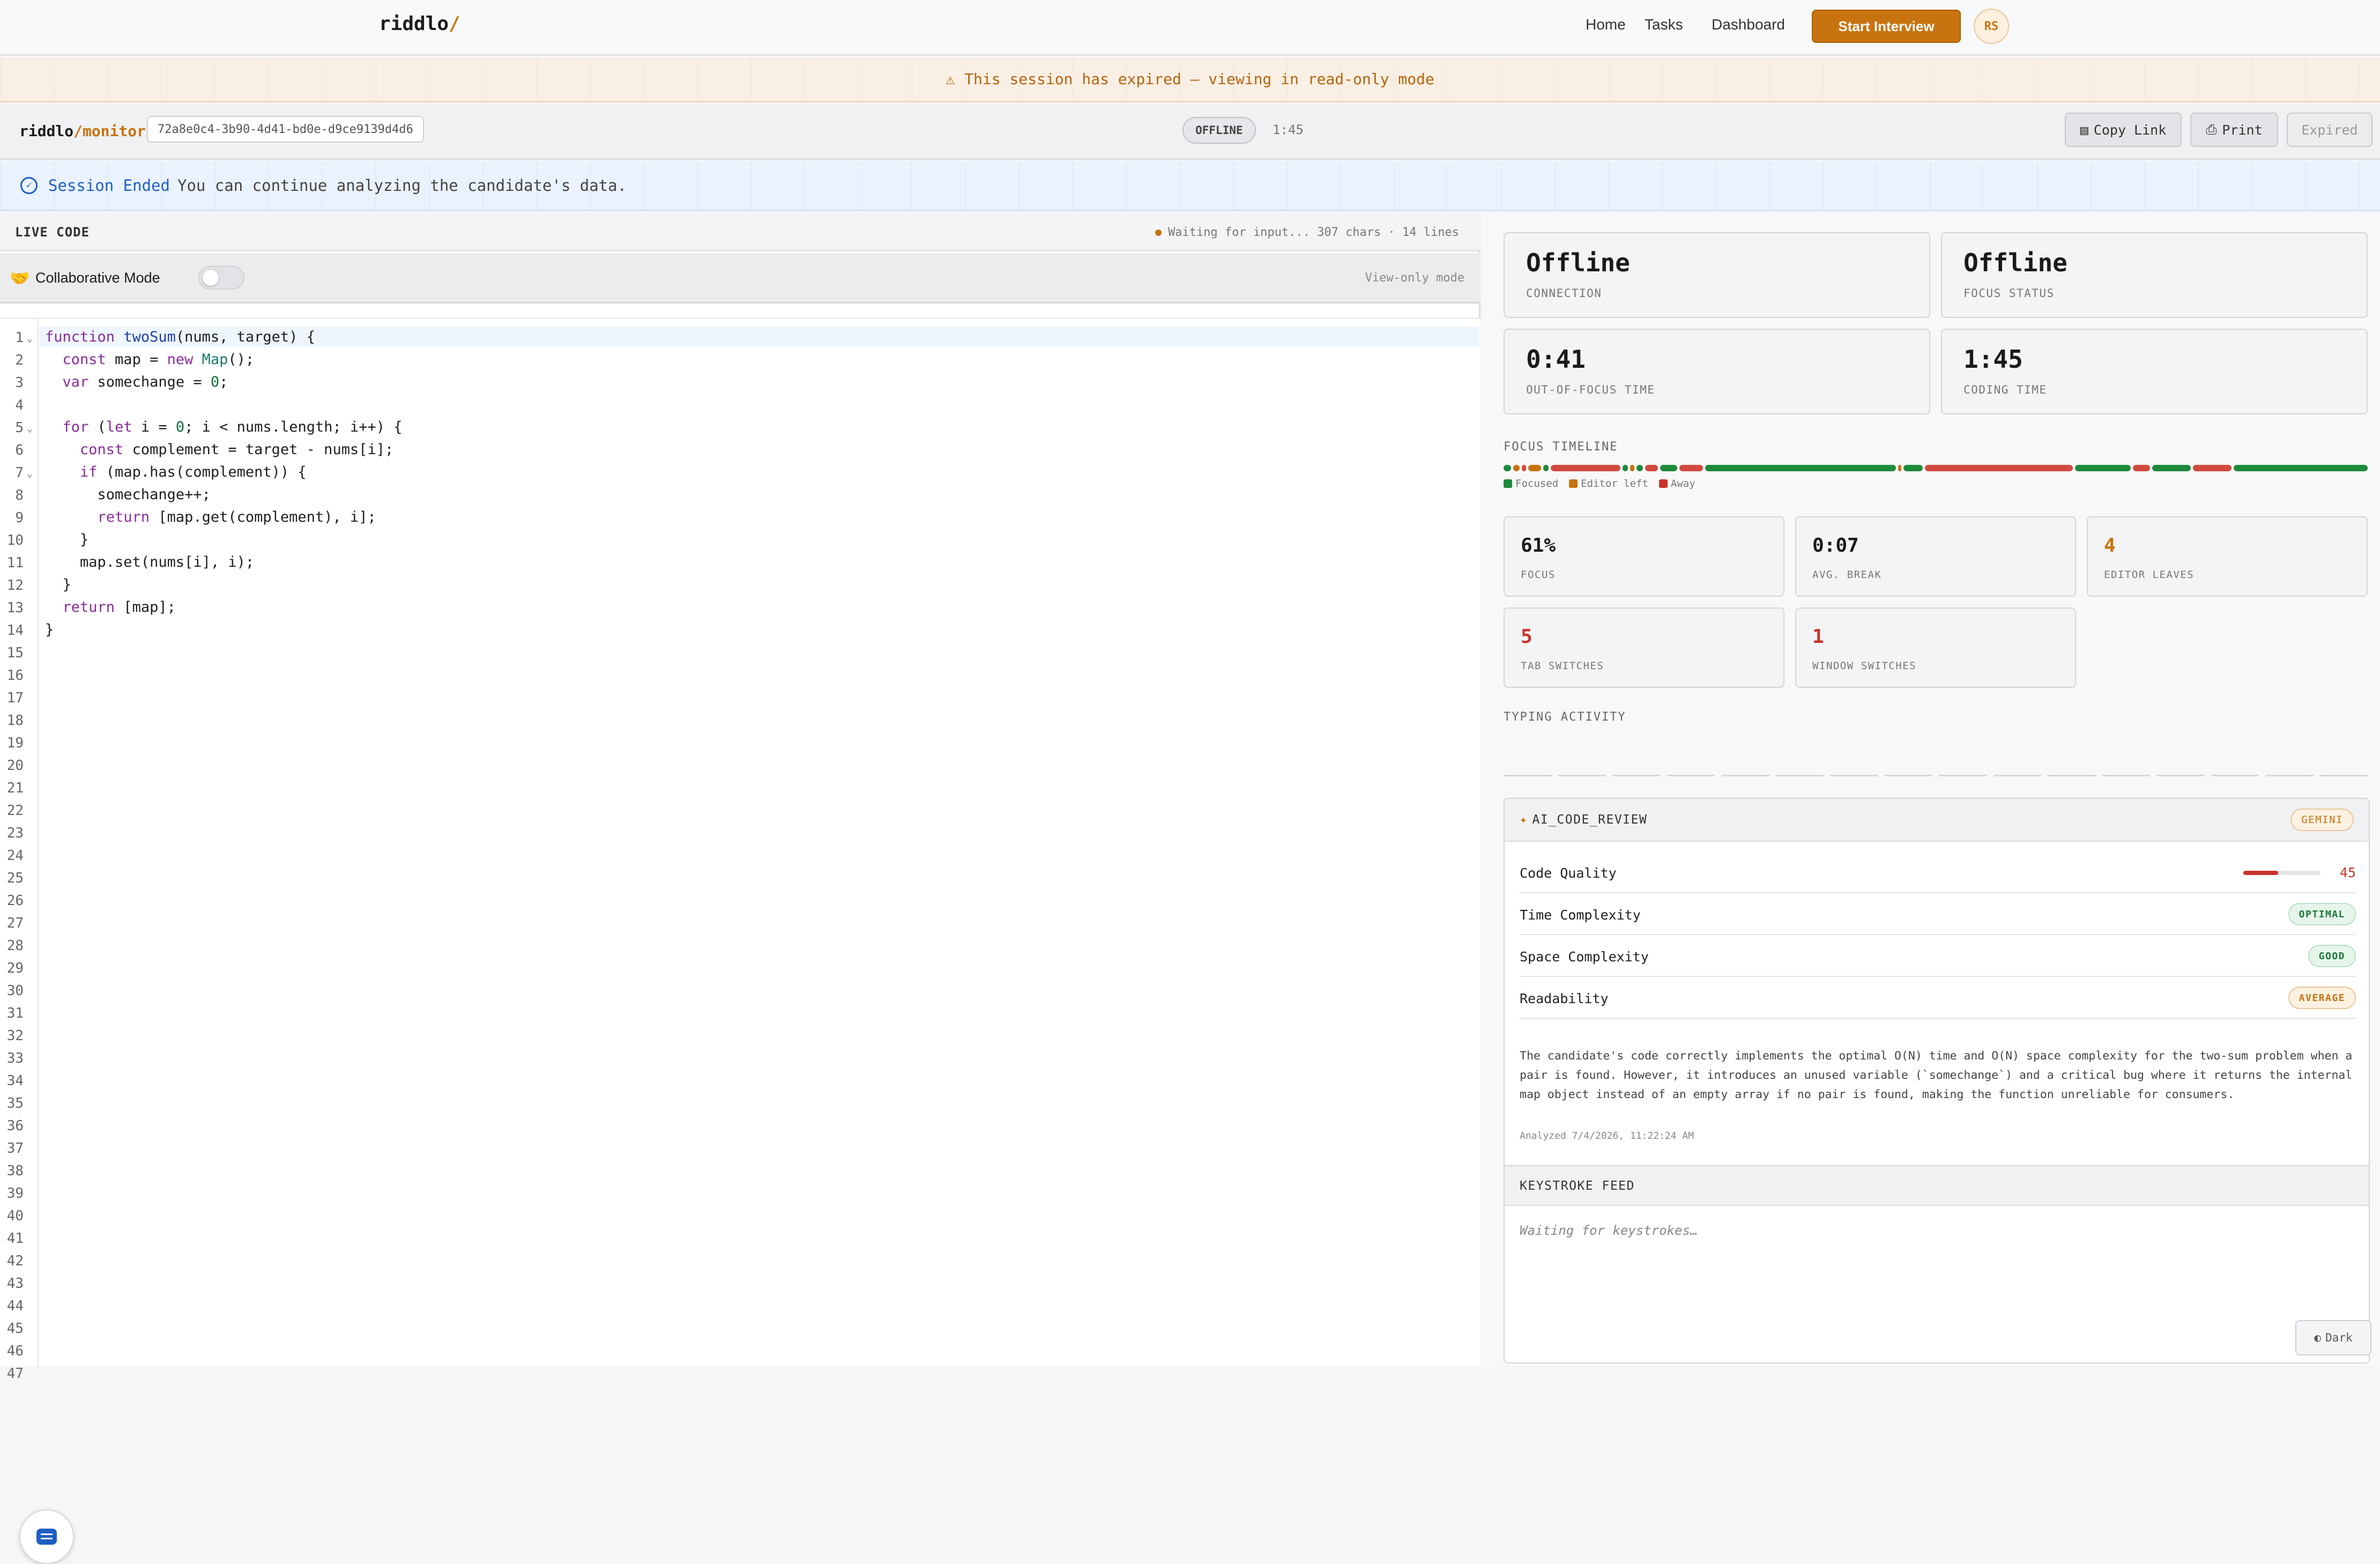 The width and height of the screenshot is (2380, 1564). I want to click on legend-editor-left: Editor left, so click(1608, 484).